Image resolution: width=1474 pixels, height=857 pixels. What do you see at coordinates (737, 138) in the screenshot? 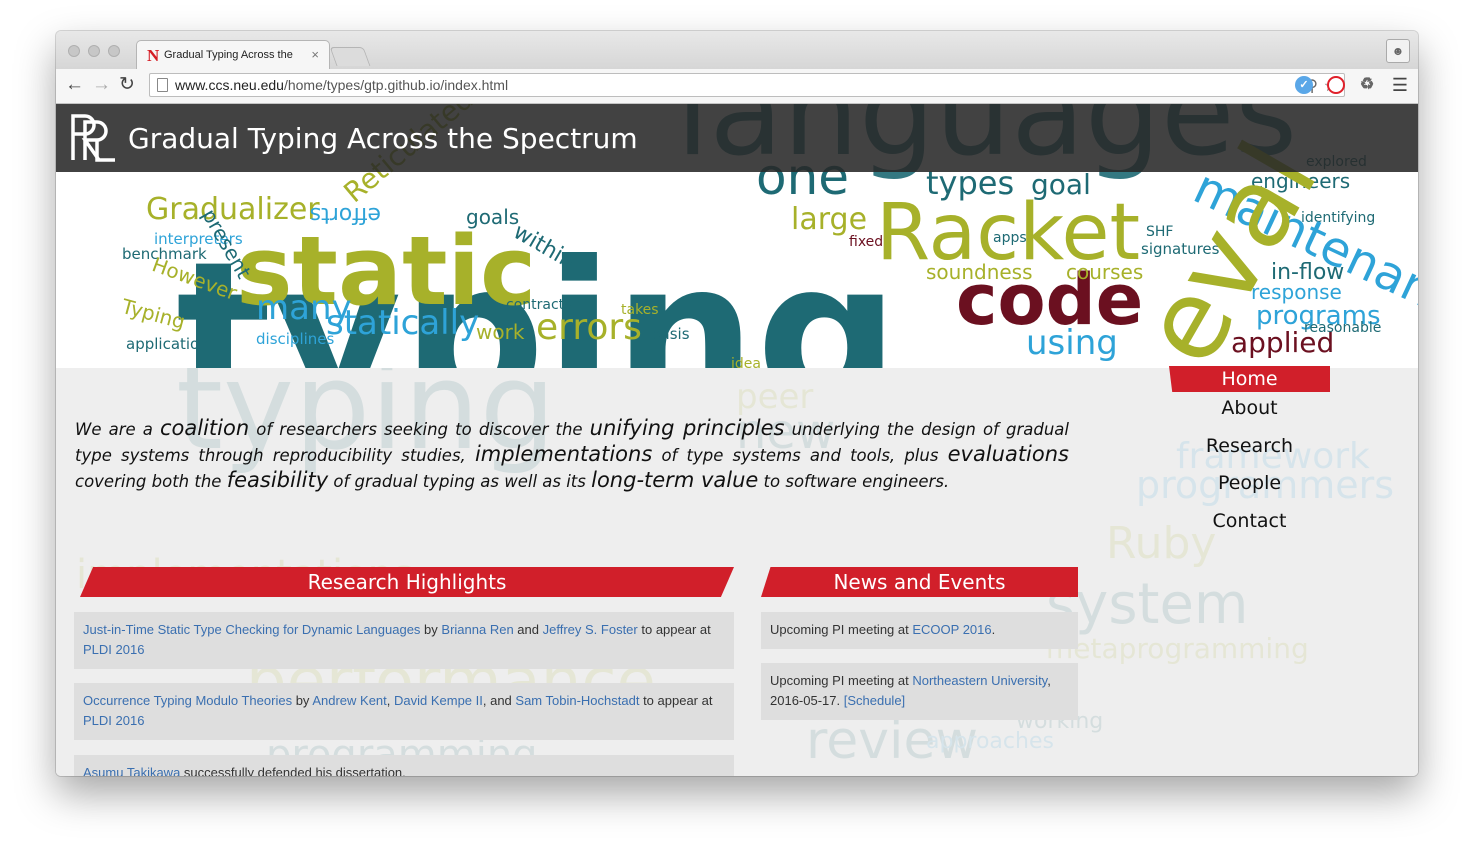
I see `site-header: Gradual Typing Across the Spectrum` at bounding box center [737, 138].